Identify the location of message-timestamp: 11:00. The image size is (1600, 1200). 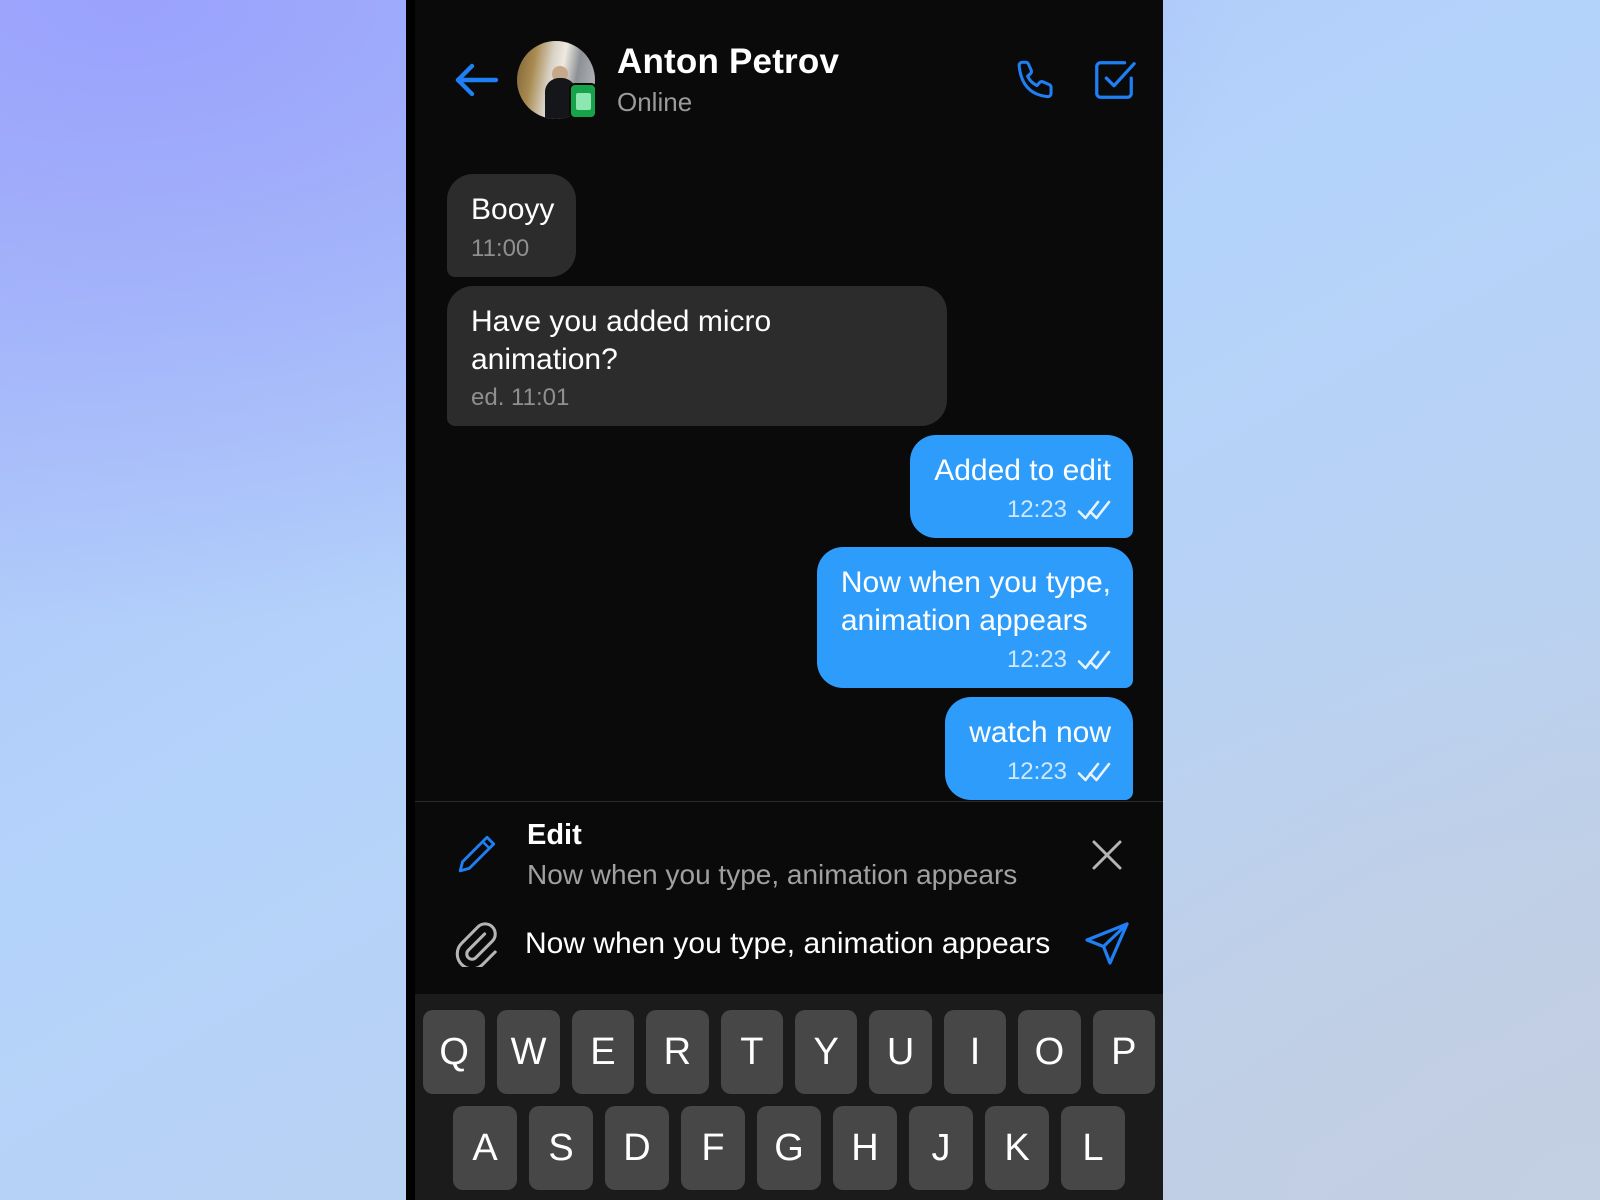
(500, 248).